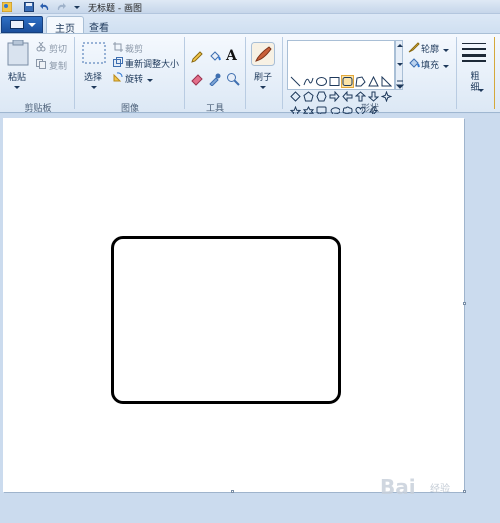  I want to click on copy-button: 复制, so click(58, 65).